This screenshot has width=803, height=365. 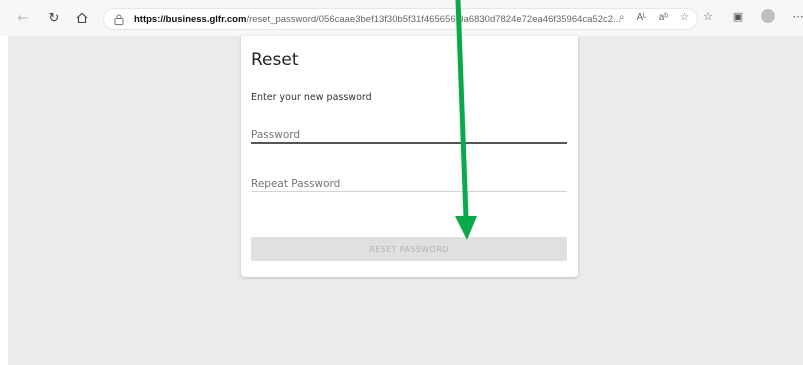 I want to click on favorite-icon: ☆, so click(x=684, y=17).